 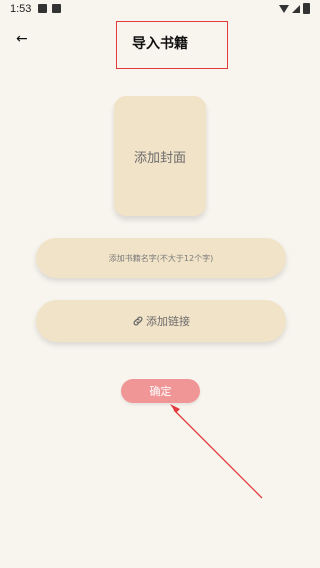 I want to click on signal-icon, so click(x=296, y=8).